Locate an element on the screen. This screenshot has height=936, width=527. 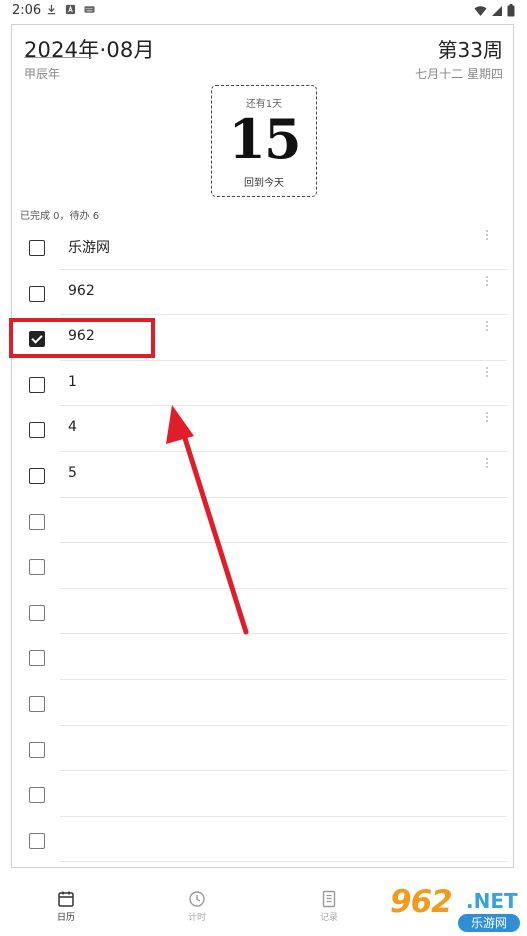
system-icons is located at coordinates (494, 10).